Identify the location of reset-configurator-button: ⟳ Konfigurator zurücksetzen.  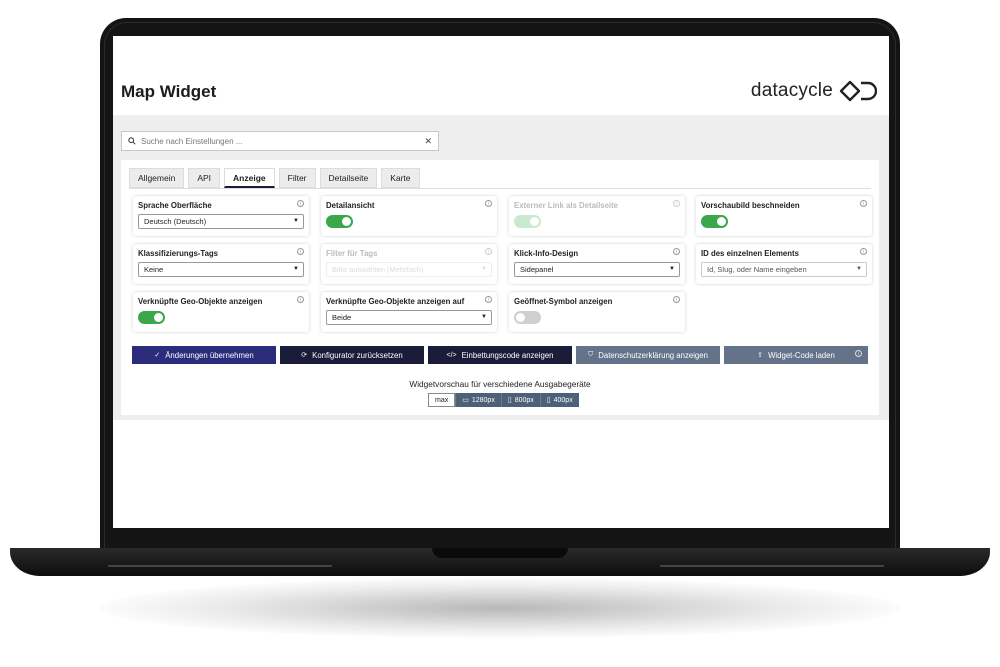
(352, 355).